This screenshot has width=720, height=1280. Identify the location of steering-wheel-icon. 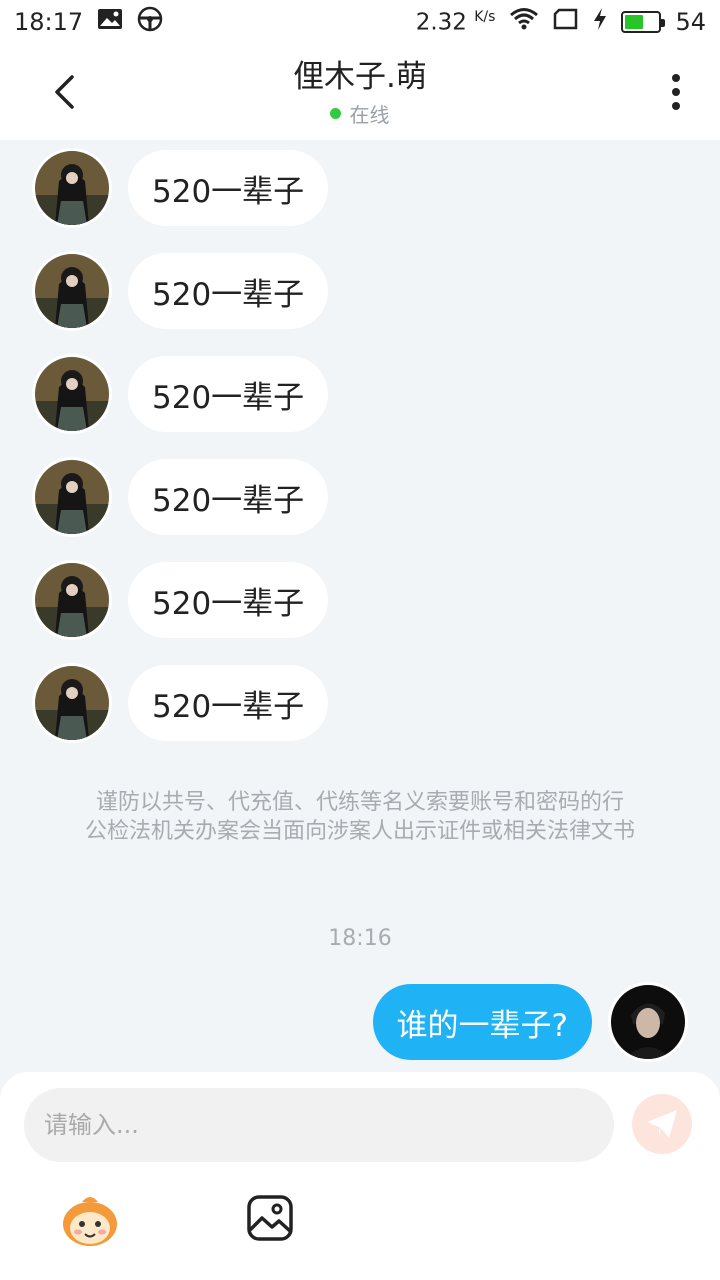
(150, 22).